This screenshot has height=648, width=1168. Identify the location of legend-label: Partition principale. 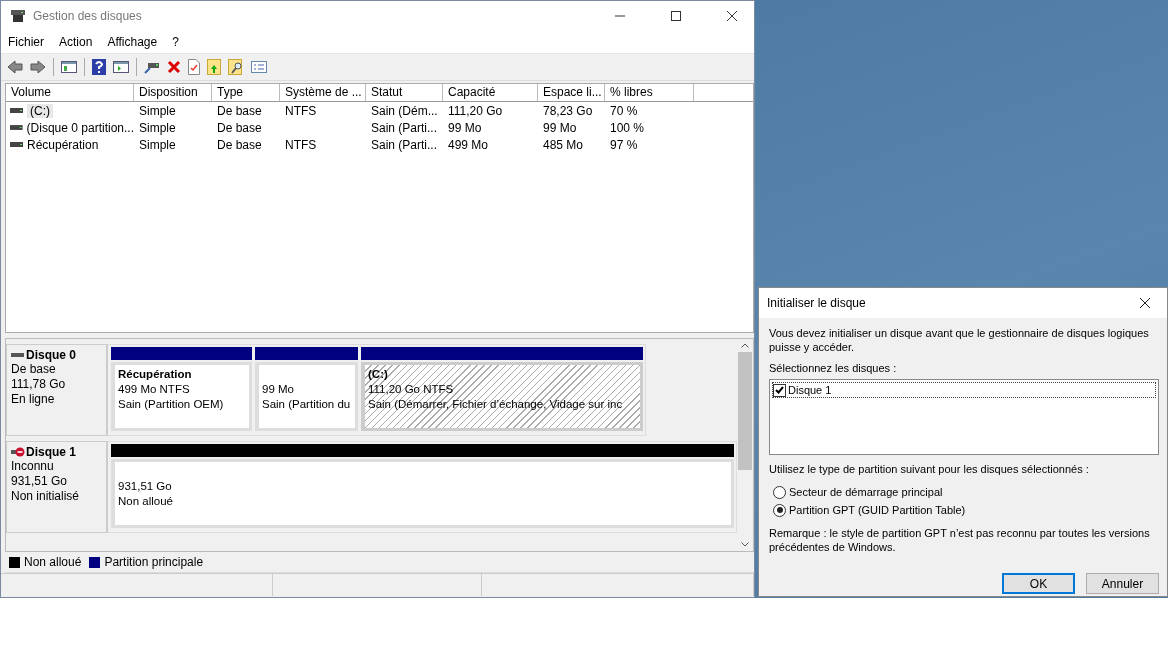
(154, 562).